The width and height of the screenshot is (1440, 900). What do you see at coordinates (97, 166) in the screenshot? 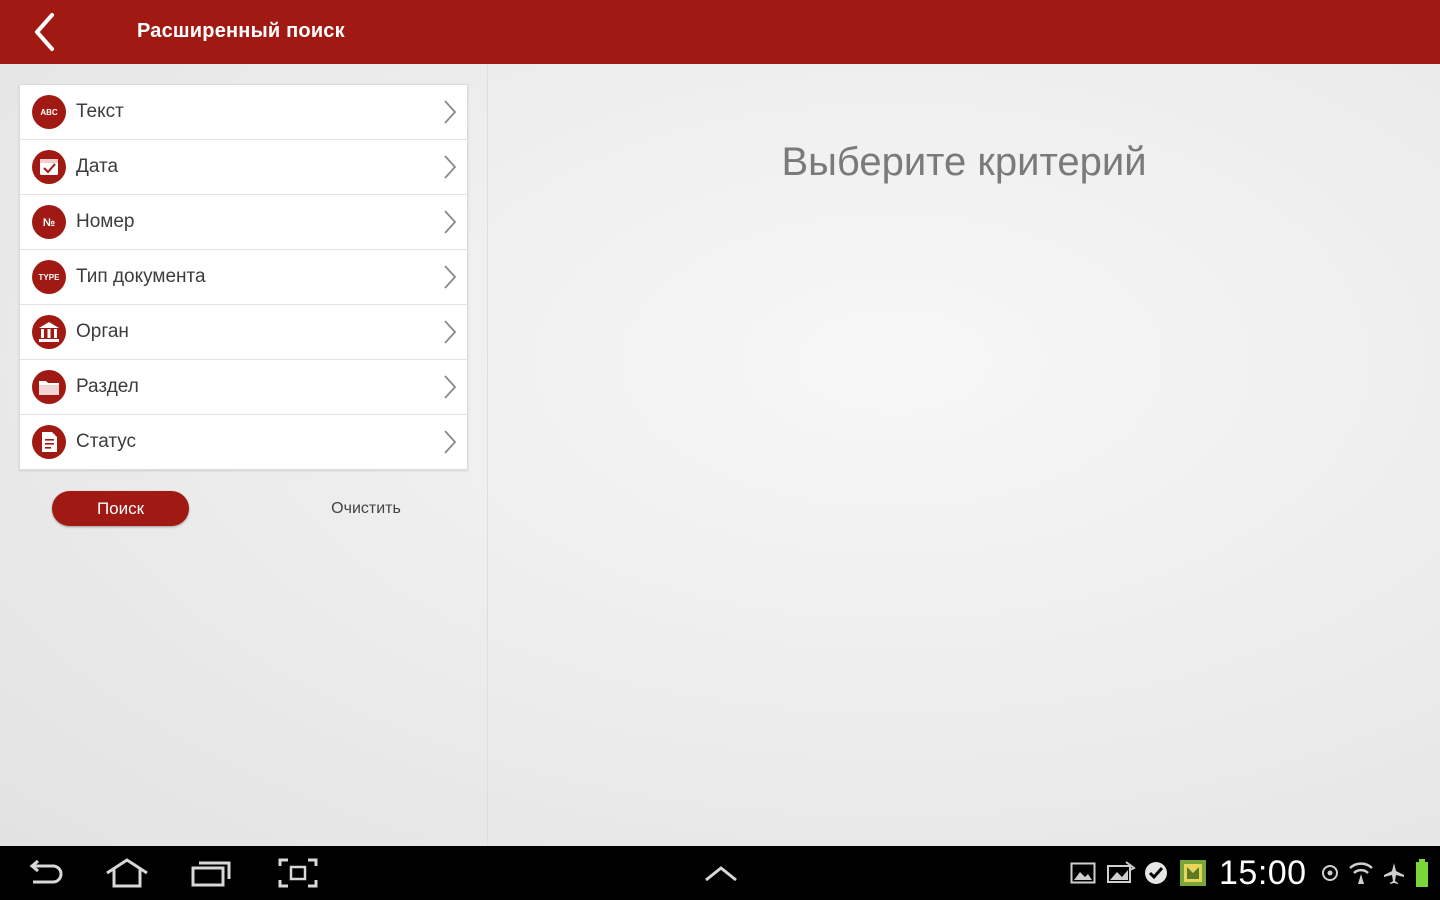
I see `criteria-label: Дата` at bounding box center [97, 166].